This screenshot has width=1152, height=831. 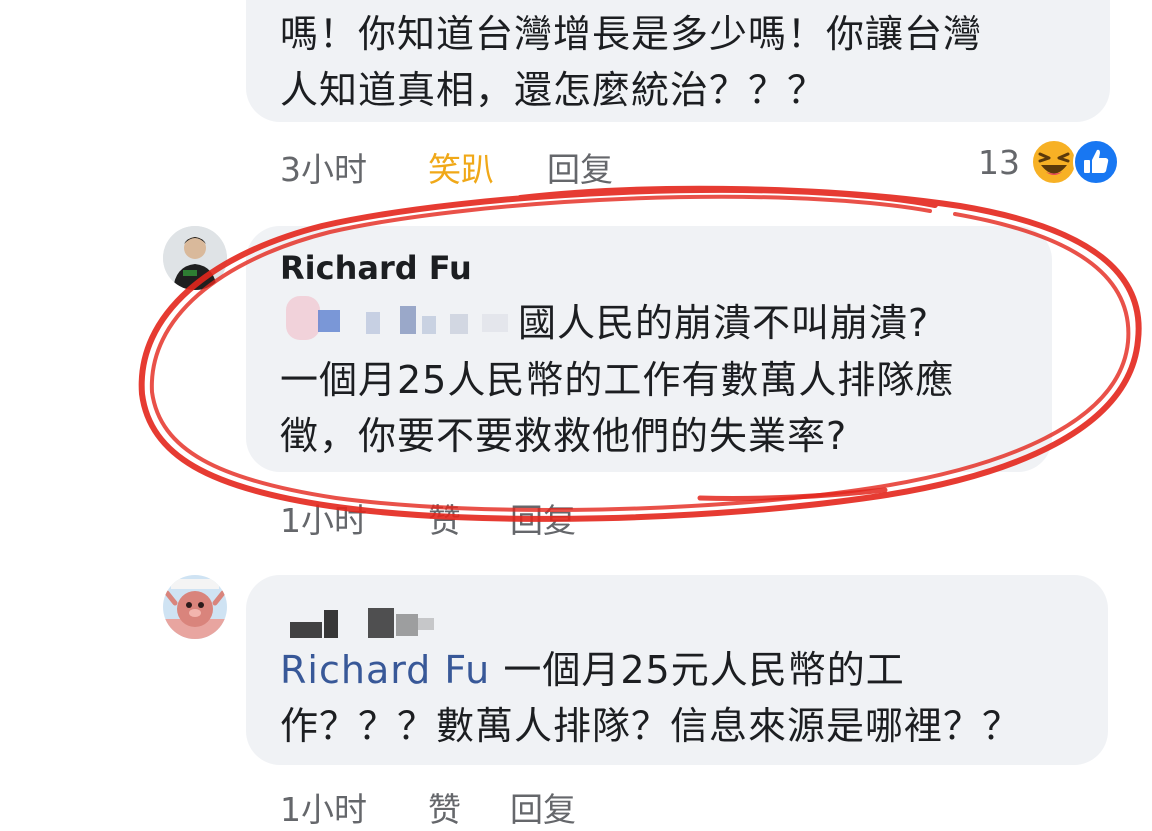 What do you see at coordinates (480, 806) in the screenshot?
I see `comment-actions: 1小时 赞 回复` at bounding box center [480, 806].